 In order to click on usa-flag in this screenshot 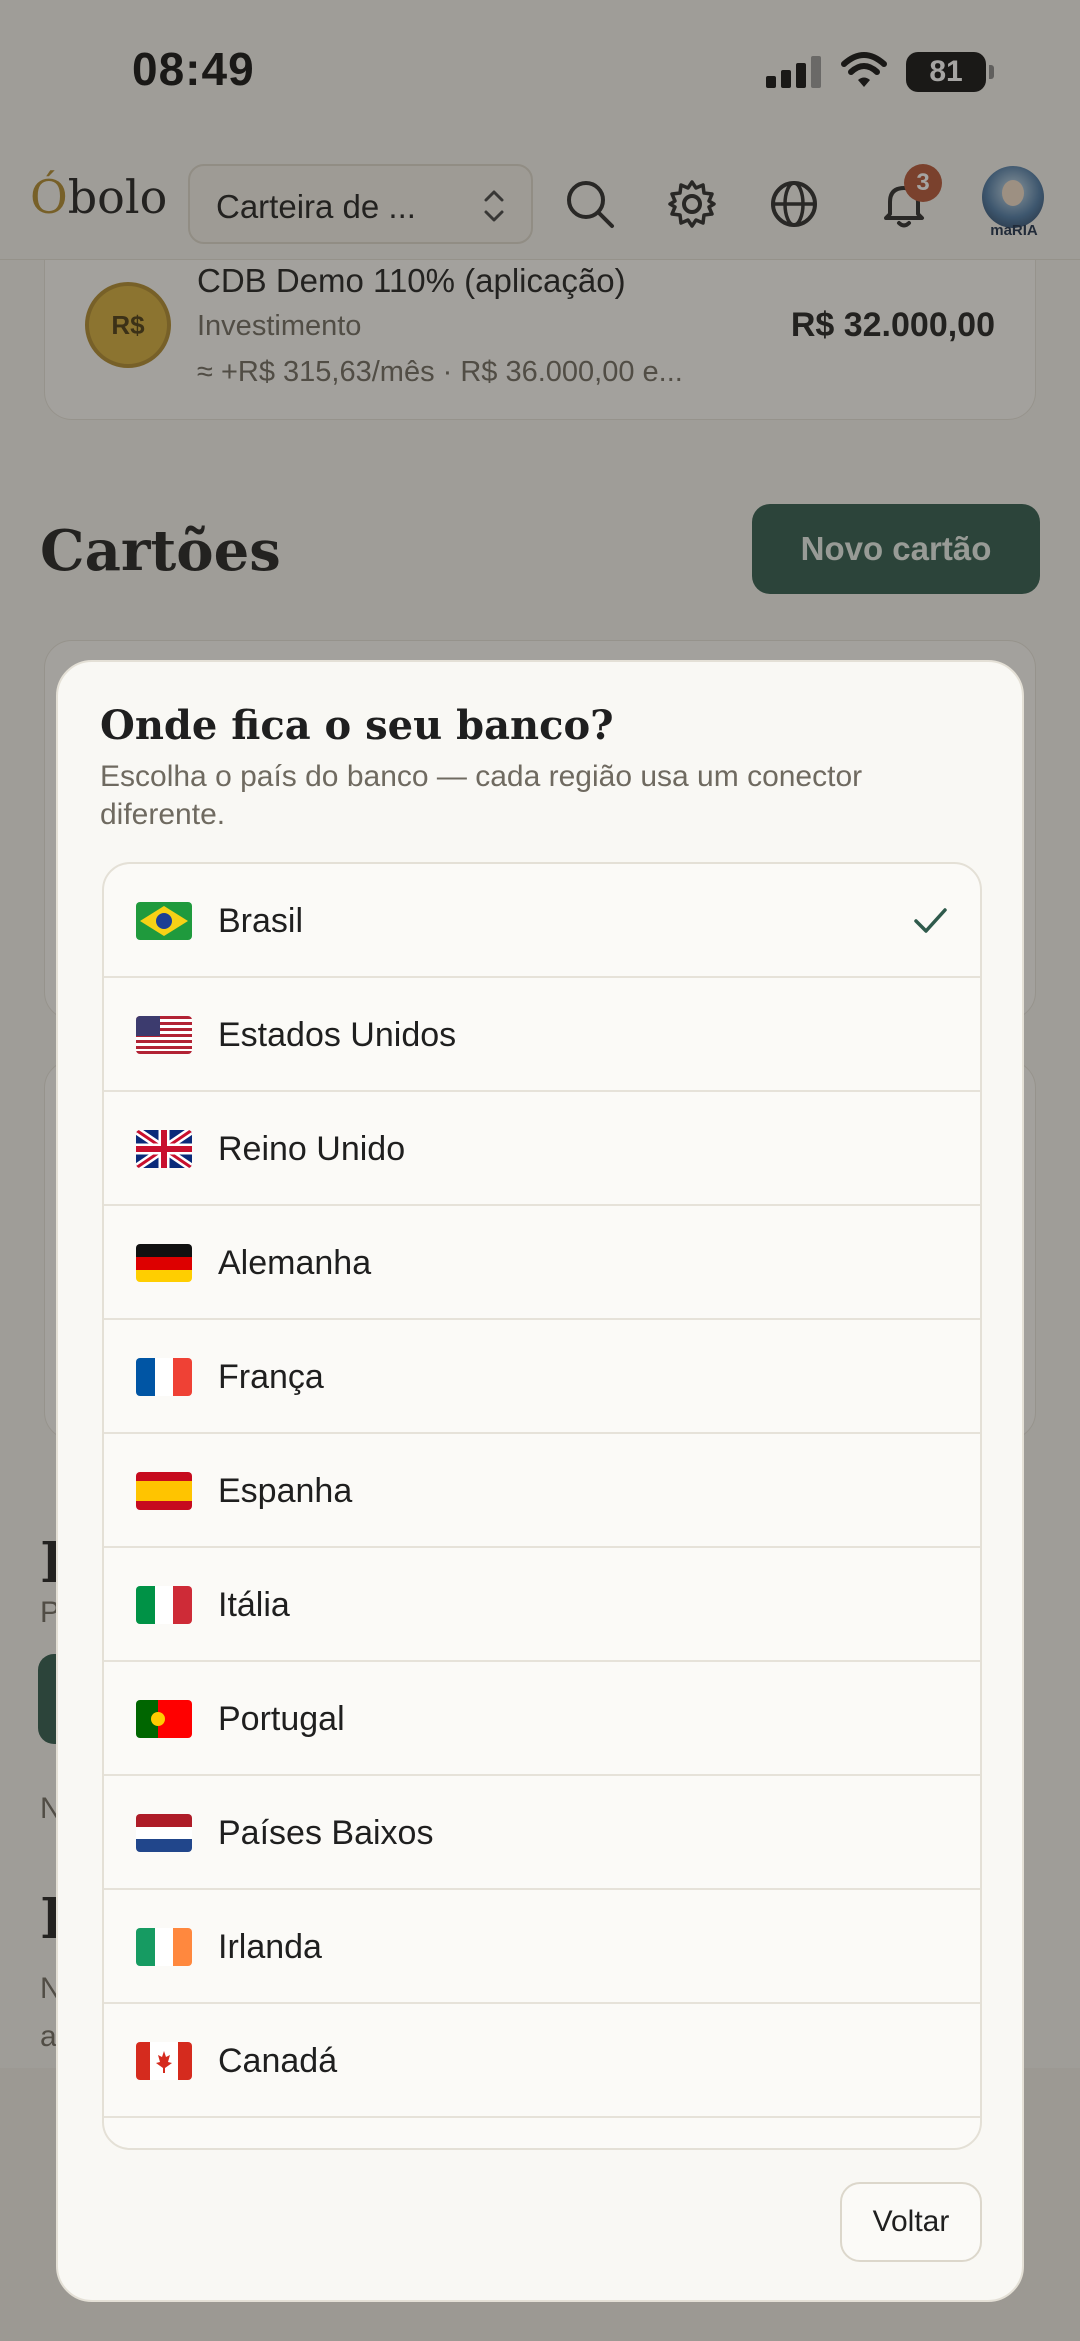, I will do `click(164, 1035)`.